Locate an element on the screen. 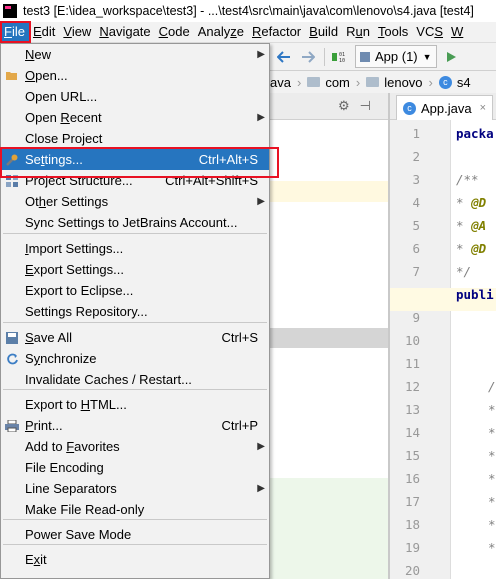  menu-item-label: Line Separators is located at coordinates (71, 488).